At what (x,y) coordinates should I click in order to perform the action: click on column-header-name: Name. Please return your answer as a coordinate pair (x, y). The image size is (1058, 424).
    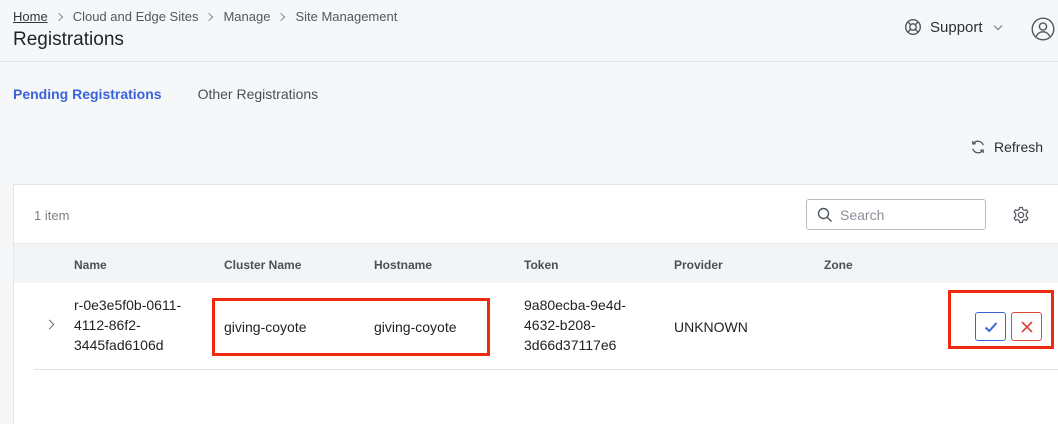
    Looking at the image, I should click on (90, 265).